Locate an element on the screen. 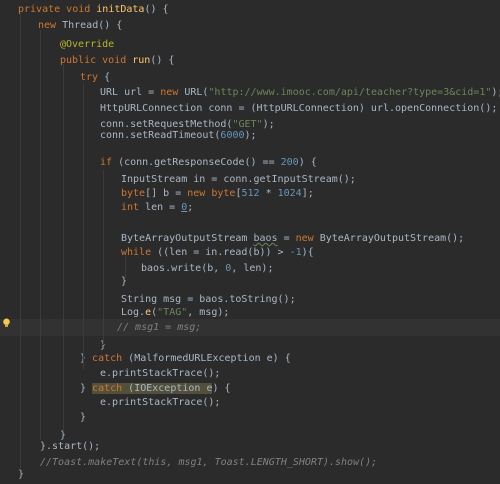  code-line: } catch (IOException e) { is located at coordinates (250, 388).